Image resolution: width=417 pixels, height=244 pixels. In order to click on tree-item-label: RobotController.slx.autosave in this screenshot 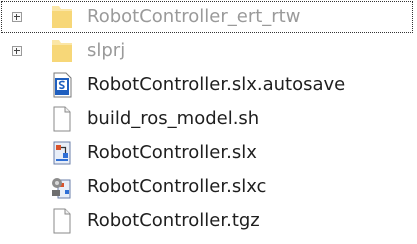, I will do `click(216, 84)`.